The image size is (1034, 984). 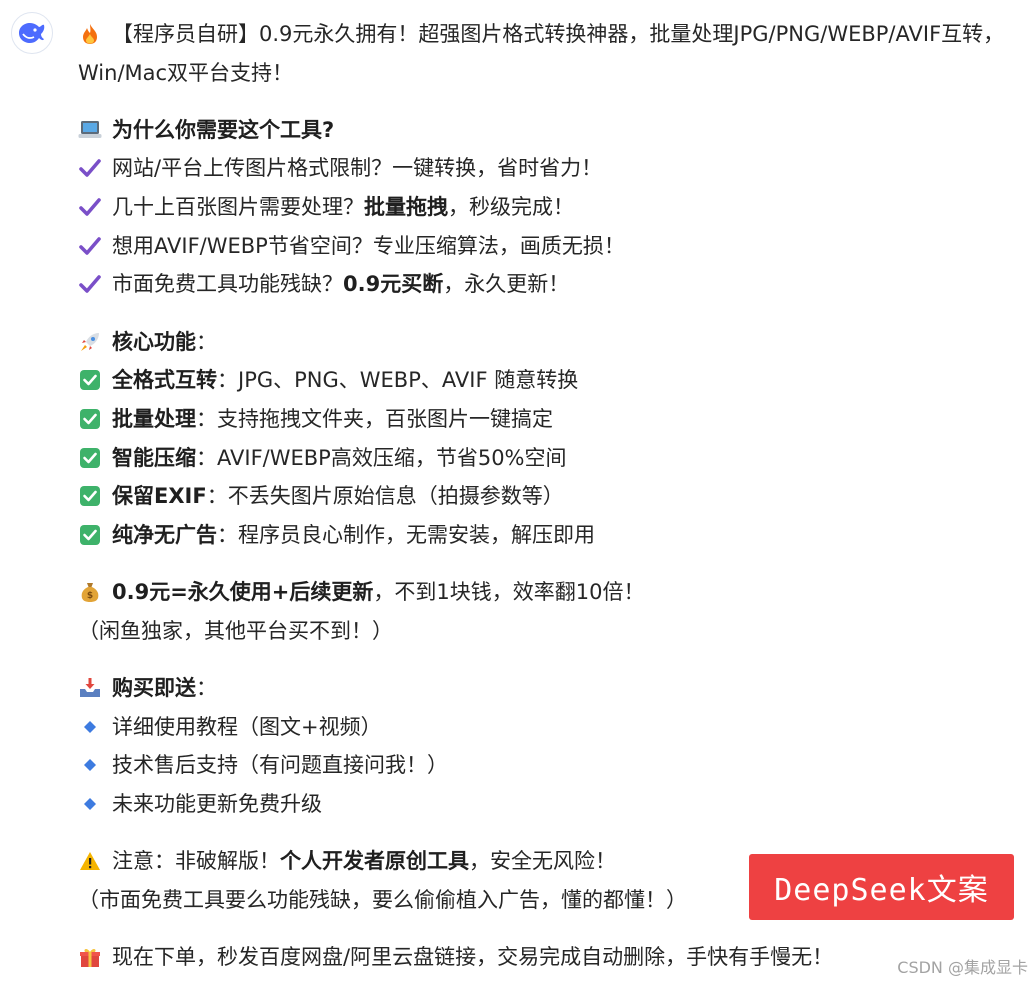 I want to click on feature-item: 批量处理 ：支持拖拽文件夹，百张图片一键搞定, so click(x=315, y=419).